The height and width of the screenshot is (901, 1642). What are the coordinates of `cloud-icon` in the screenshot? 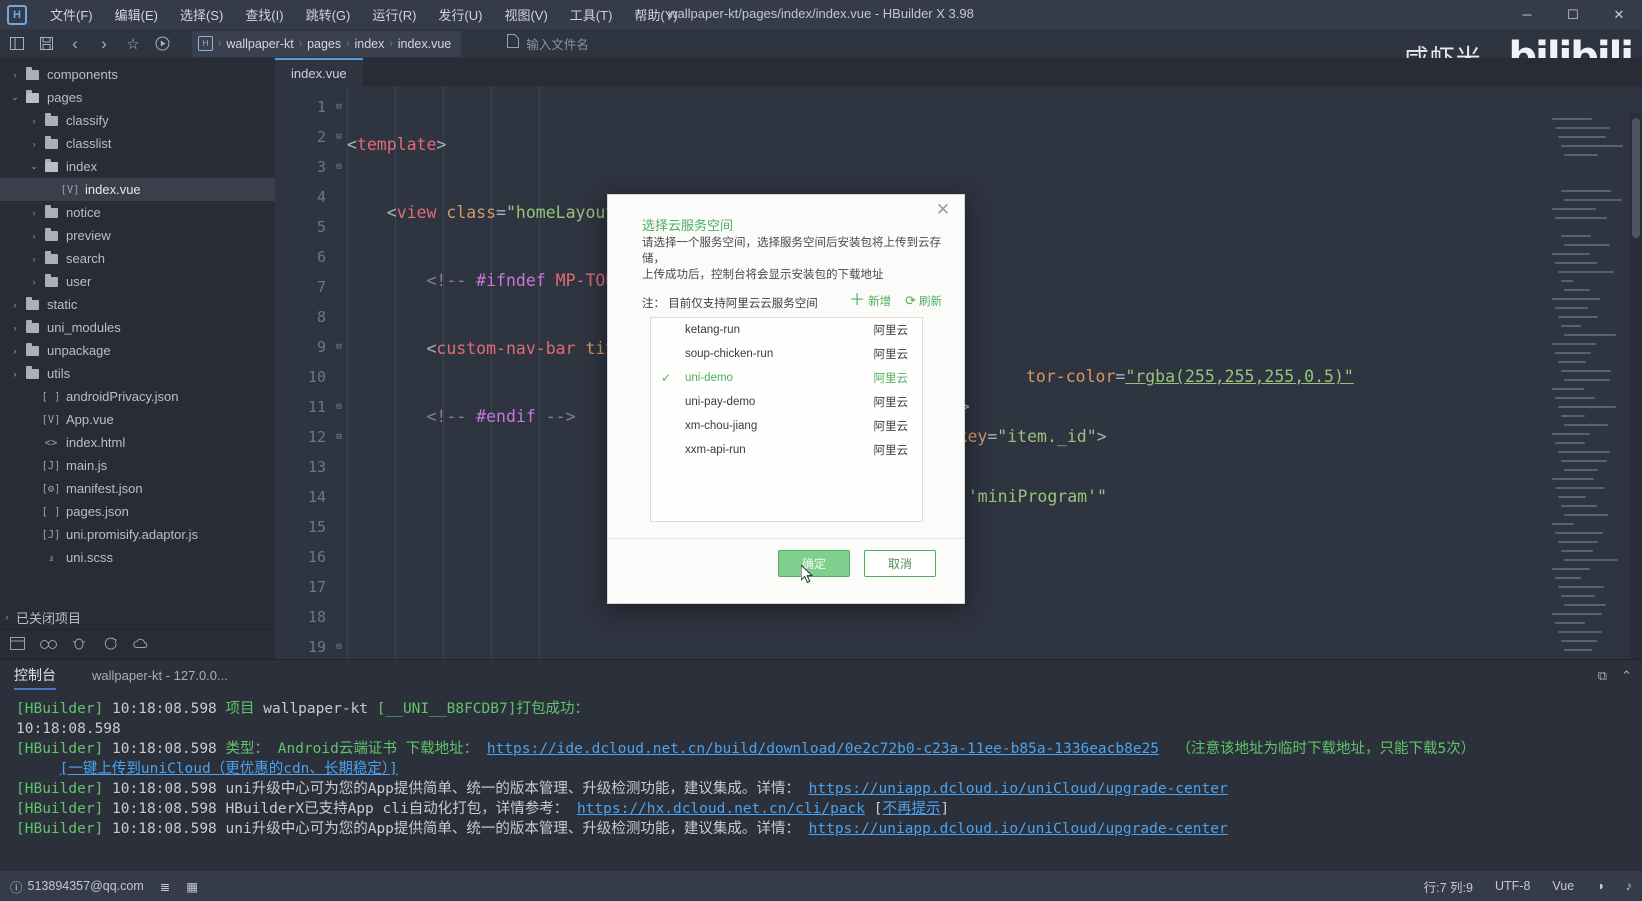 It's located at (141, 645).